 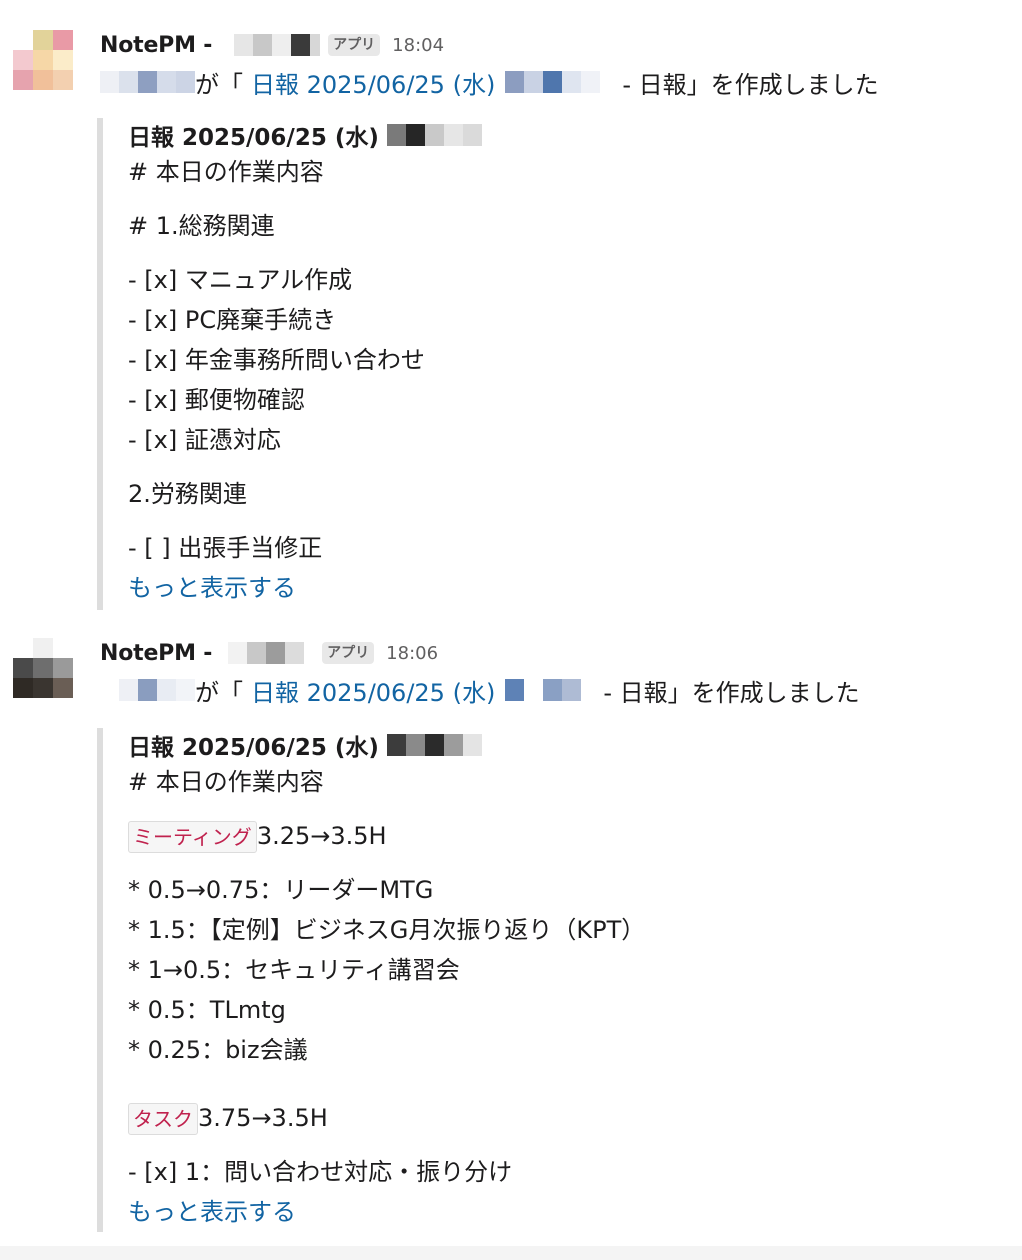 I want to click on body-line: # 1.総務関連, so click(x=201, y=226).